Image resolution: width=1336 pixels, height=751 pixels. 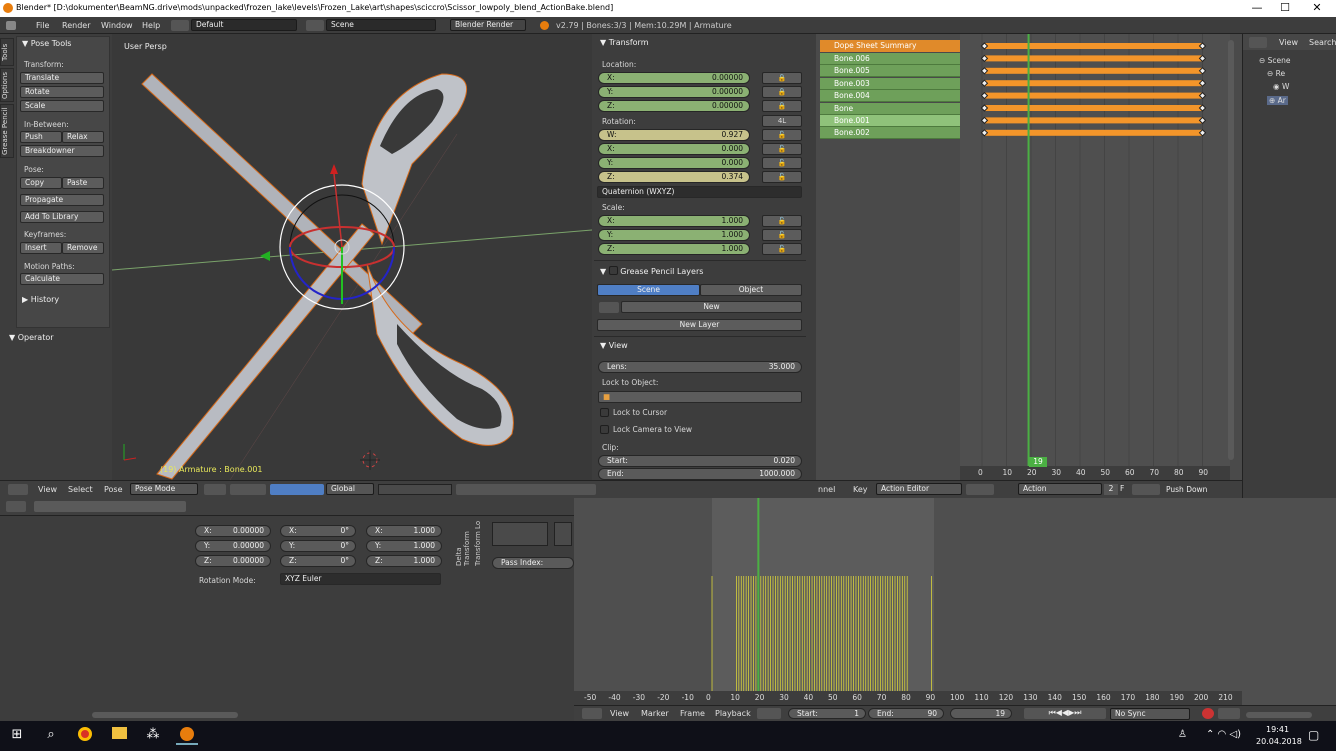 I want to click on menu-render: Render, so click(x=76, y=25).